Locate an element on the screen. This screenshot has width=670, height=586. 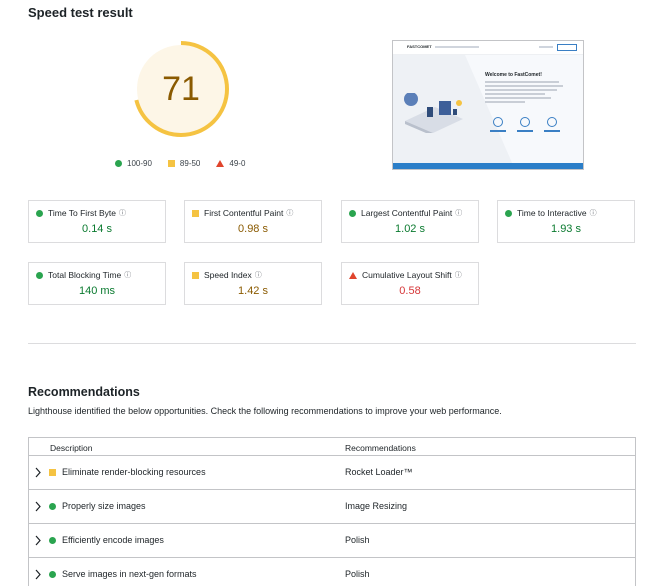
metric-value: 1.02 s is located at coordinates (410, 229).